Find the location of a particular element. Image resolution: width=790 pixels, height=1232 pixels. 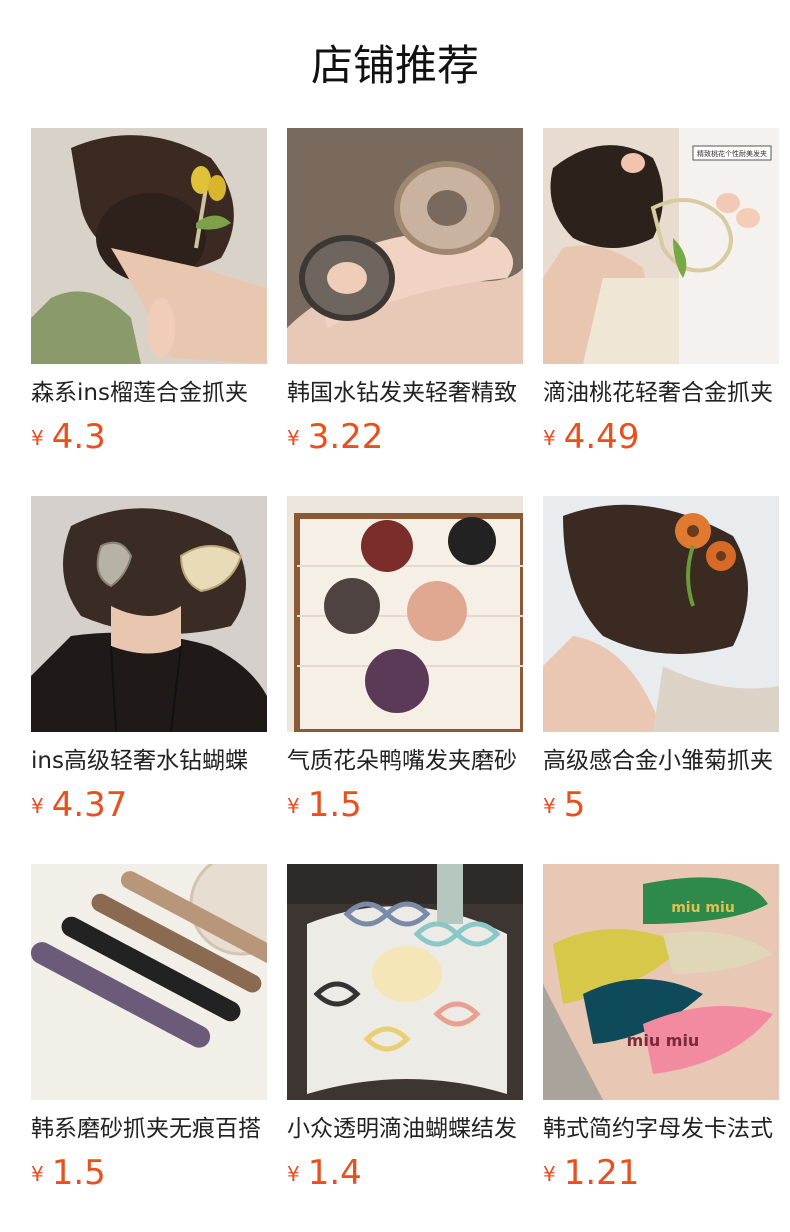

product-price: ¥1.21 is located at coordinates (591, 1173).